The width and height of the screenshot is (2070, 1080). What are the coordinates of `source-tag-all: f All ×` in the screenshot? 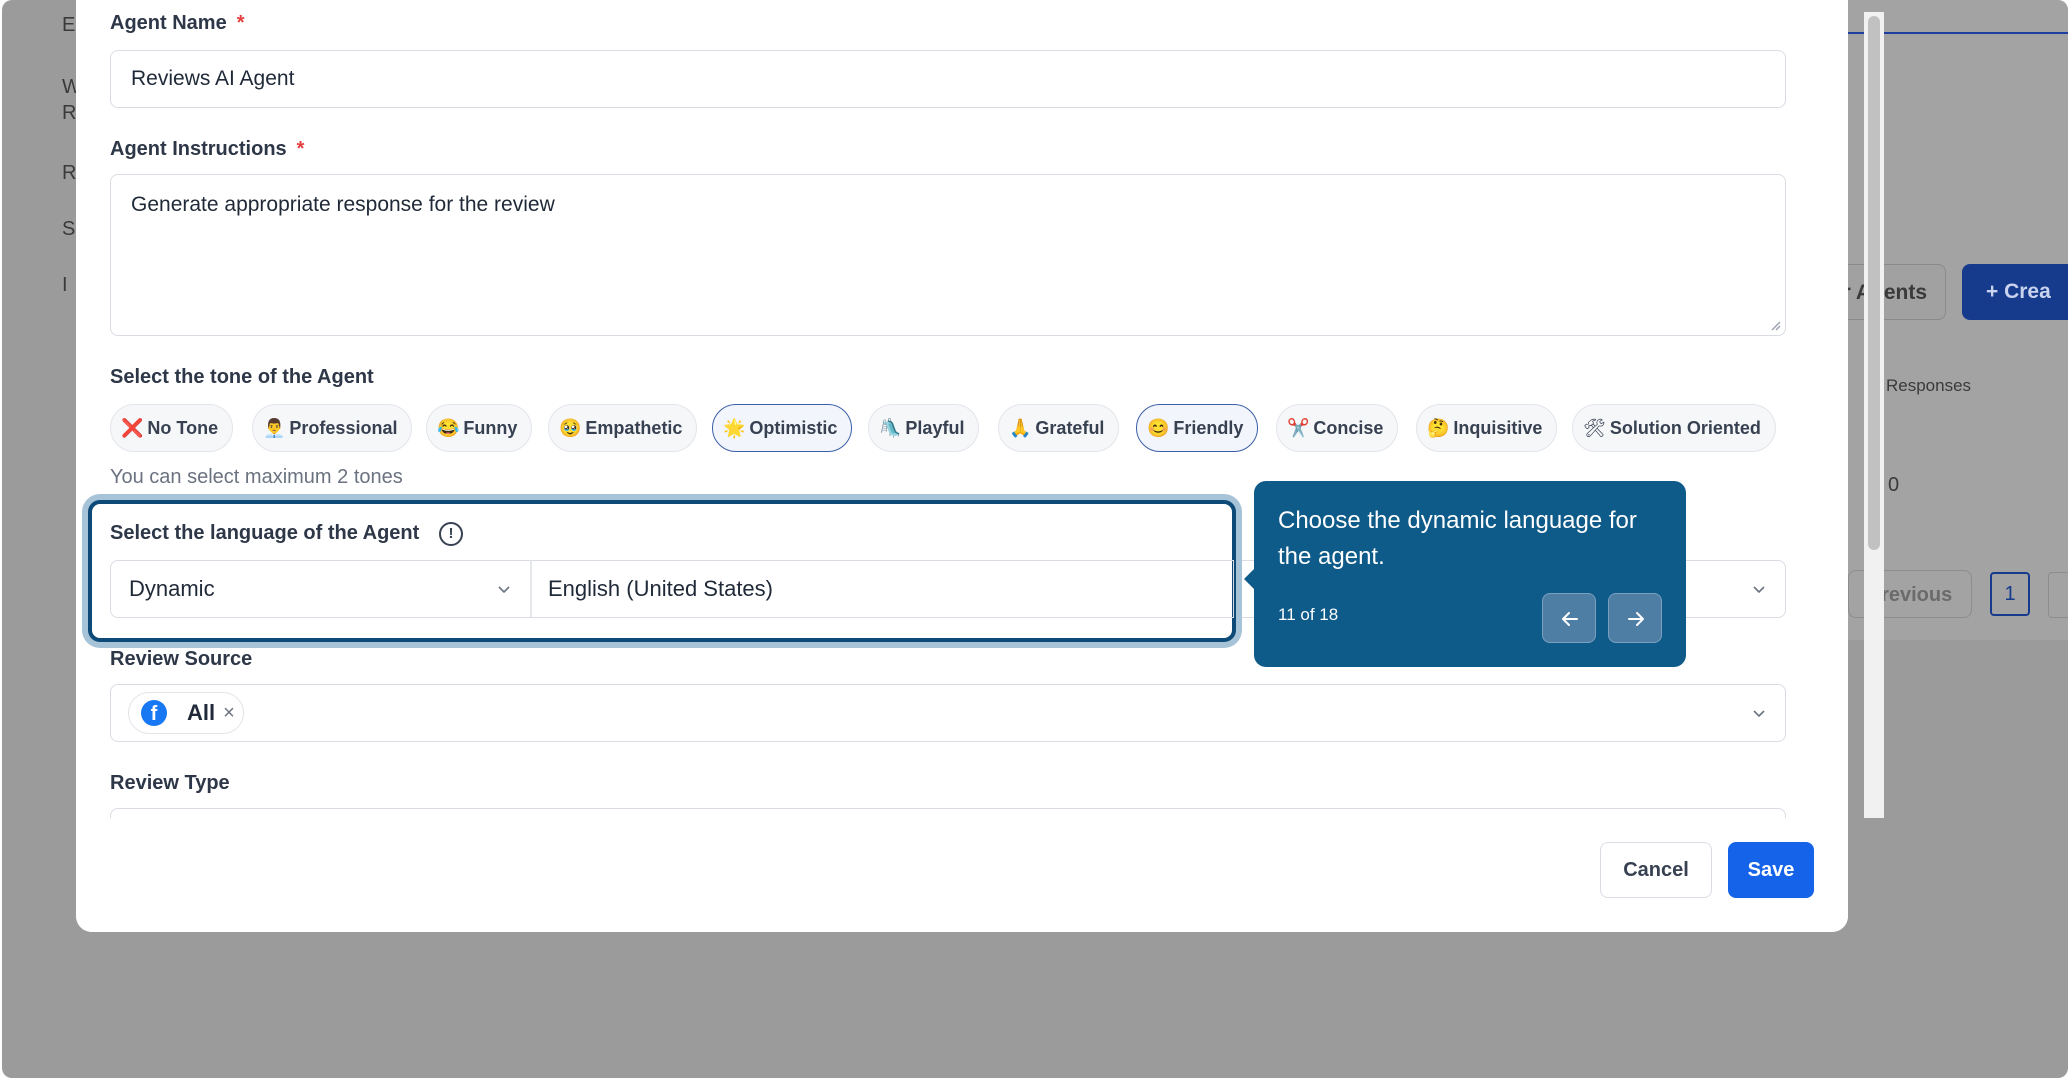 It's located at (186, 713).